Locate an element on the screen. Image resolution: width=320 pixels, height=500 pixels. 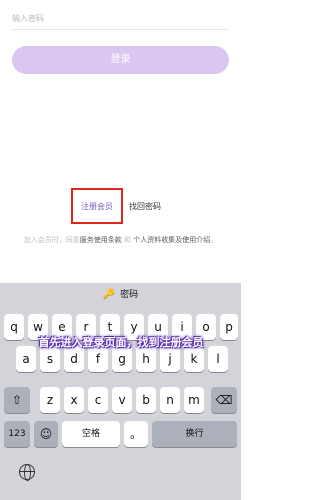
delete-key: ⌫ is located at coordinates (224, 400).